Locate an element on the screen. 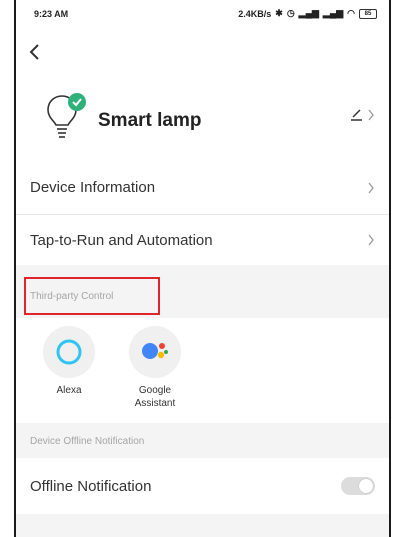 The width and height of the screenshot is (401, 537). edit-device-button is located at coordinates (362, 115).